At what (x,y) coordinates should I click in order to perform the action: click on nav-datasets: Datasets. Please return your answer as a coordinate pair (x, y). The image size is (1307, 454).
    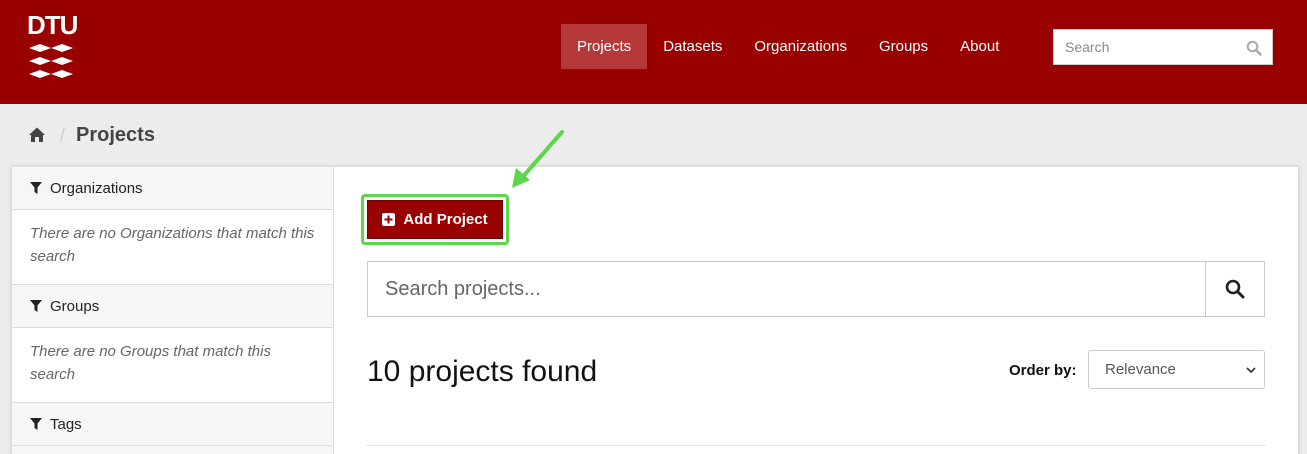
    Looking at the image, I should click on (692, 46).